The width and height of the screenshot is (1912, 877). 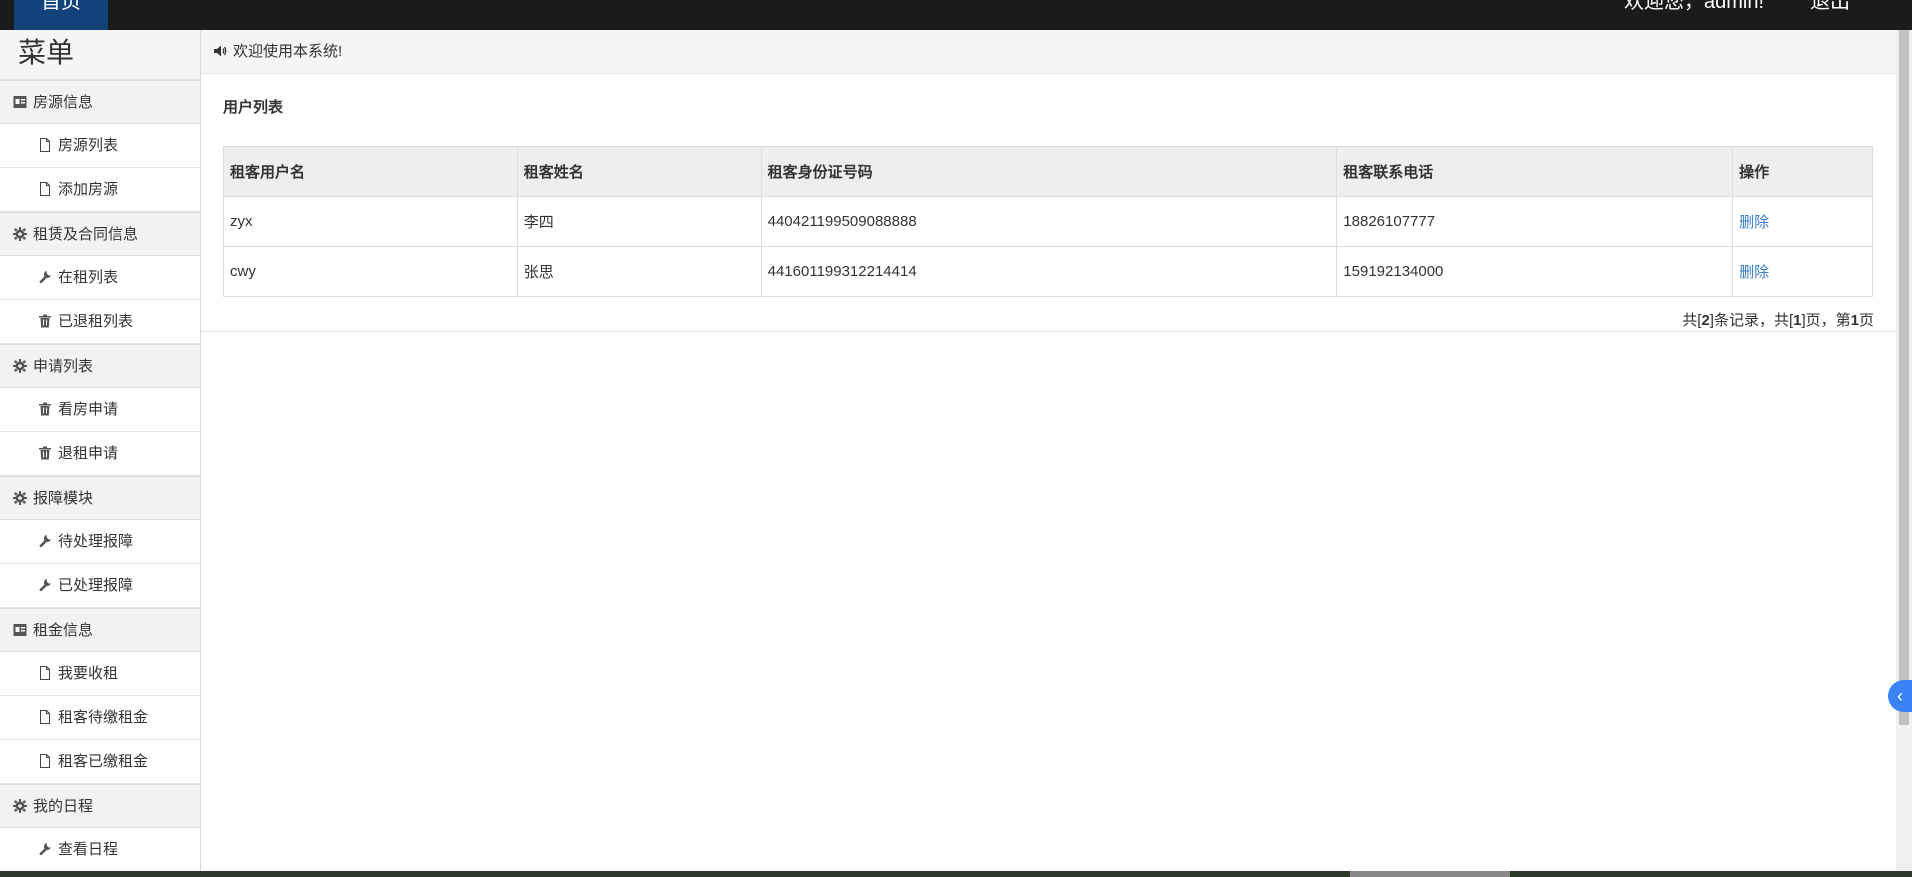 I want to click on sidebar-group-lease-contract: 租赁及合同信息, so click(x=100, y=234).